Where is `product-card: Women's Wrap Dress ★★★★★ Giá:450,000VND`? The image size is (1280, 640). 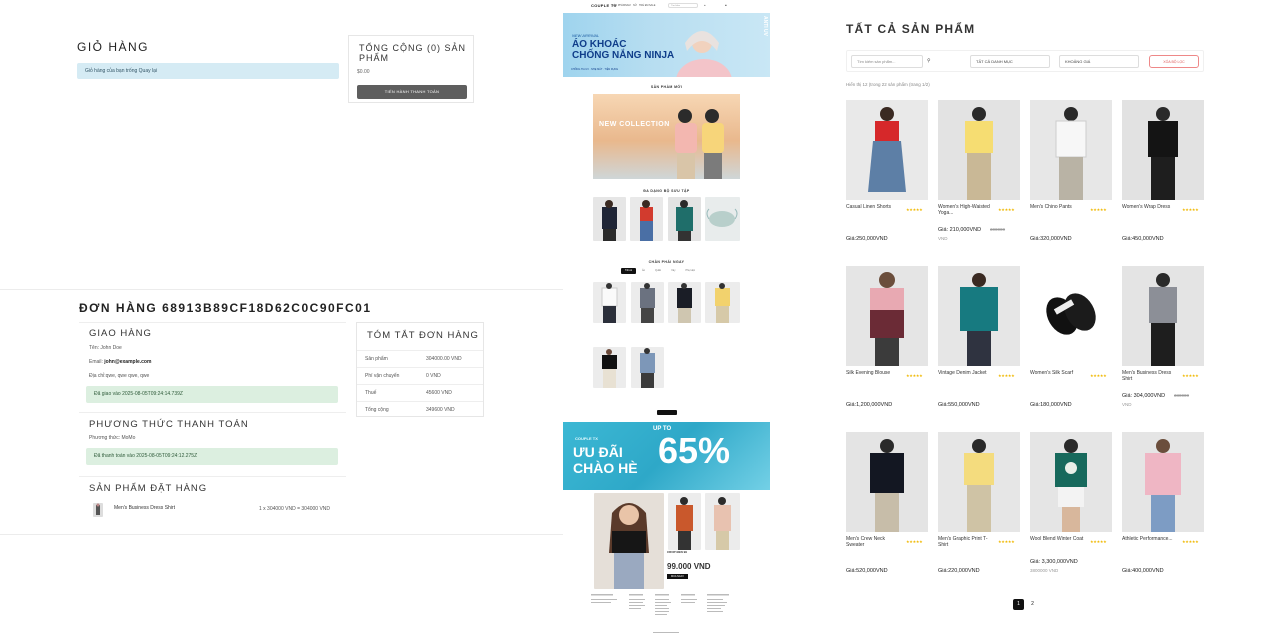 product-card: Women's Wrap Dress ★★★★★ Giá:450,000VND is located at coordinates (1163, 171).